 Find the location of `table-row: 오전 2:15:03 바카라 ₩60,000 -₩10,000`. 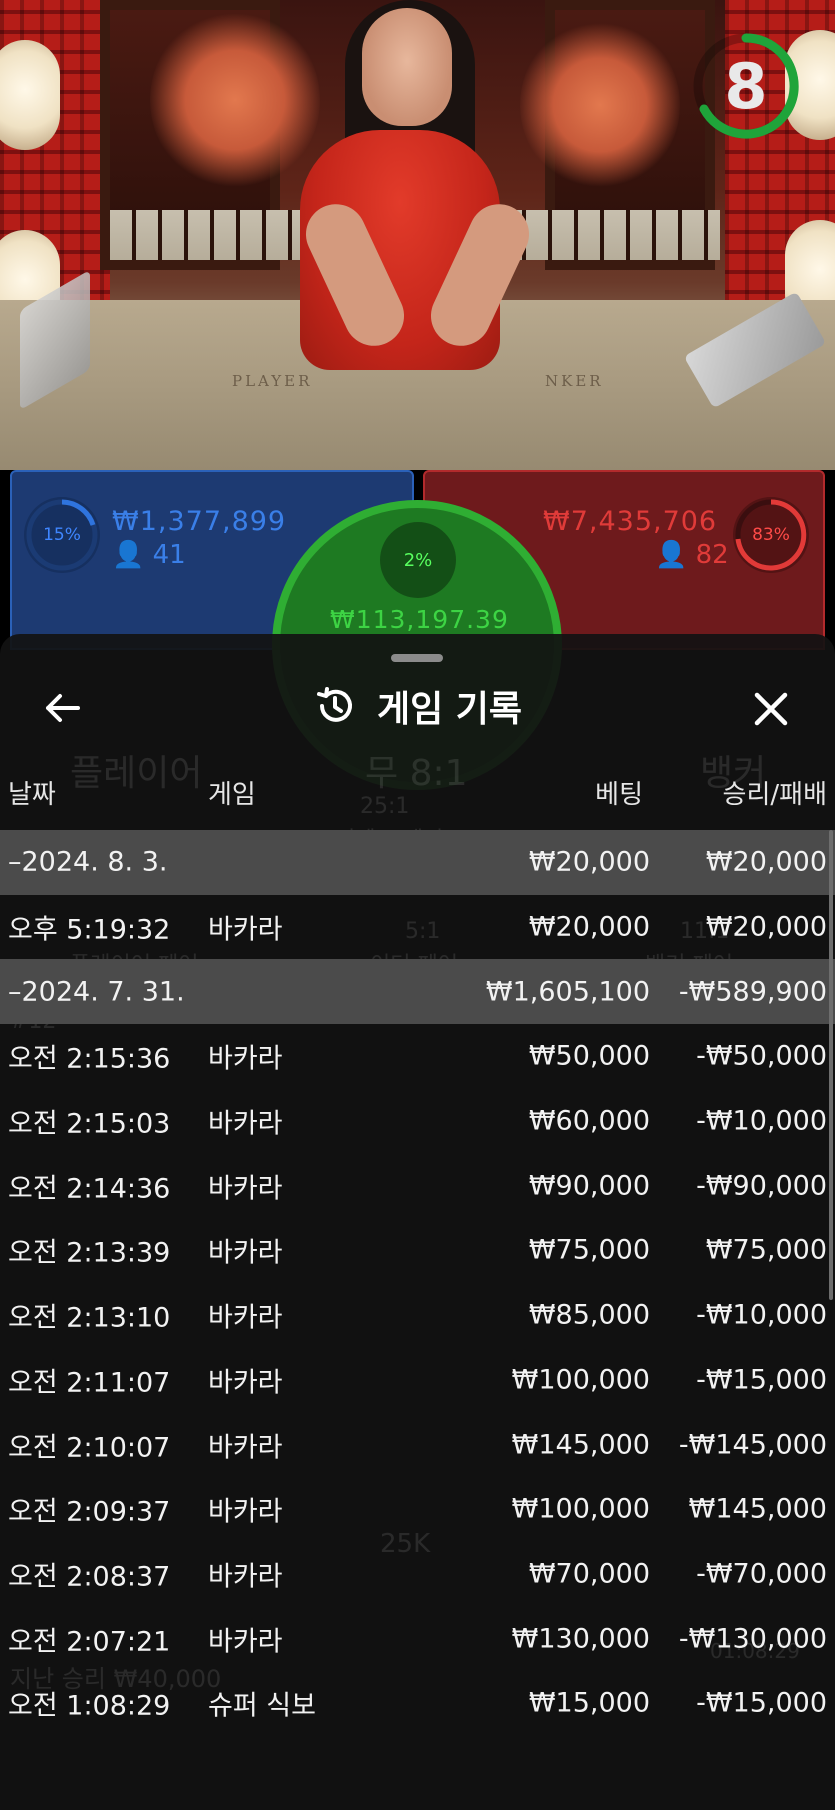

table-row: 오전 2:15:03 바카라 ₩60,000 -₩10,000 is located at coordinates (417, 1121).